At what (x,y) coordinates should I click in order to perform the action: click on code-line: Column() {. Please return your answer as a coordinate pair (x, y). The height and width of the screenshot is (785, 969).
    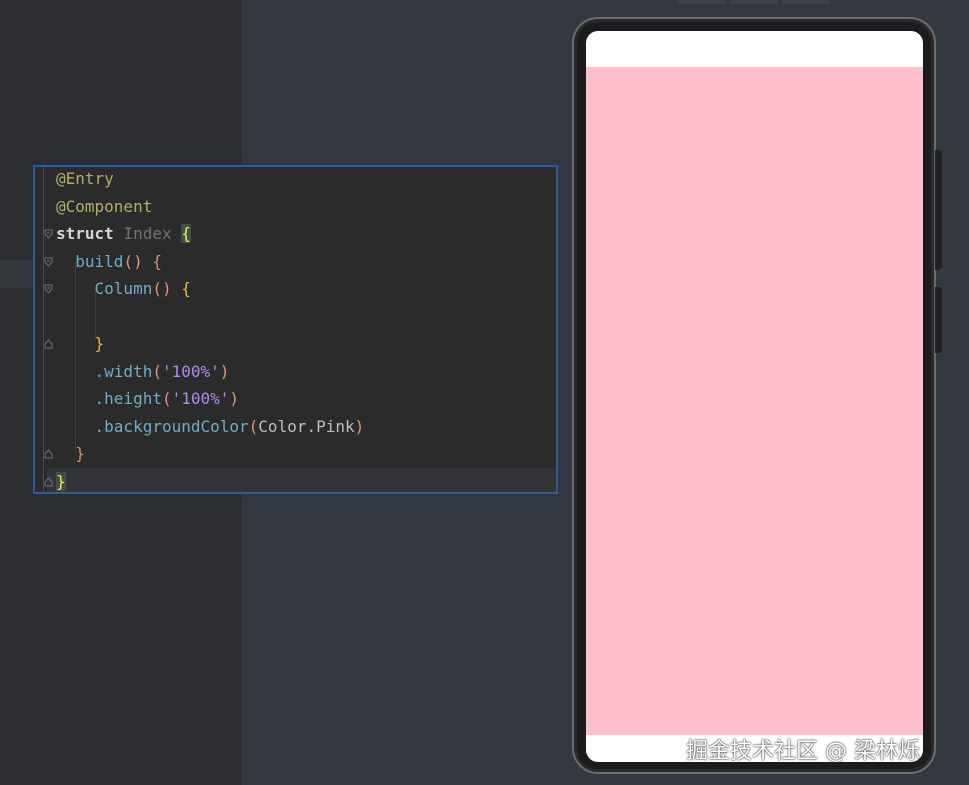
    Looking at the image, I should click on (123, 288).